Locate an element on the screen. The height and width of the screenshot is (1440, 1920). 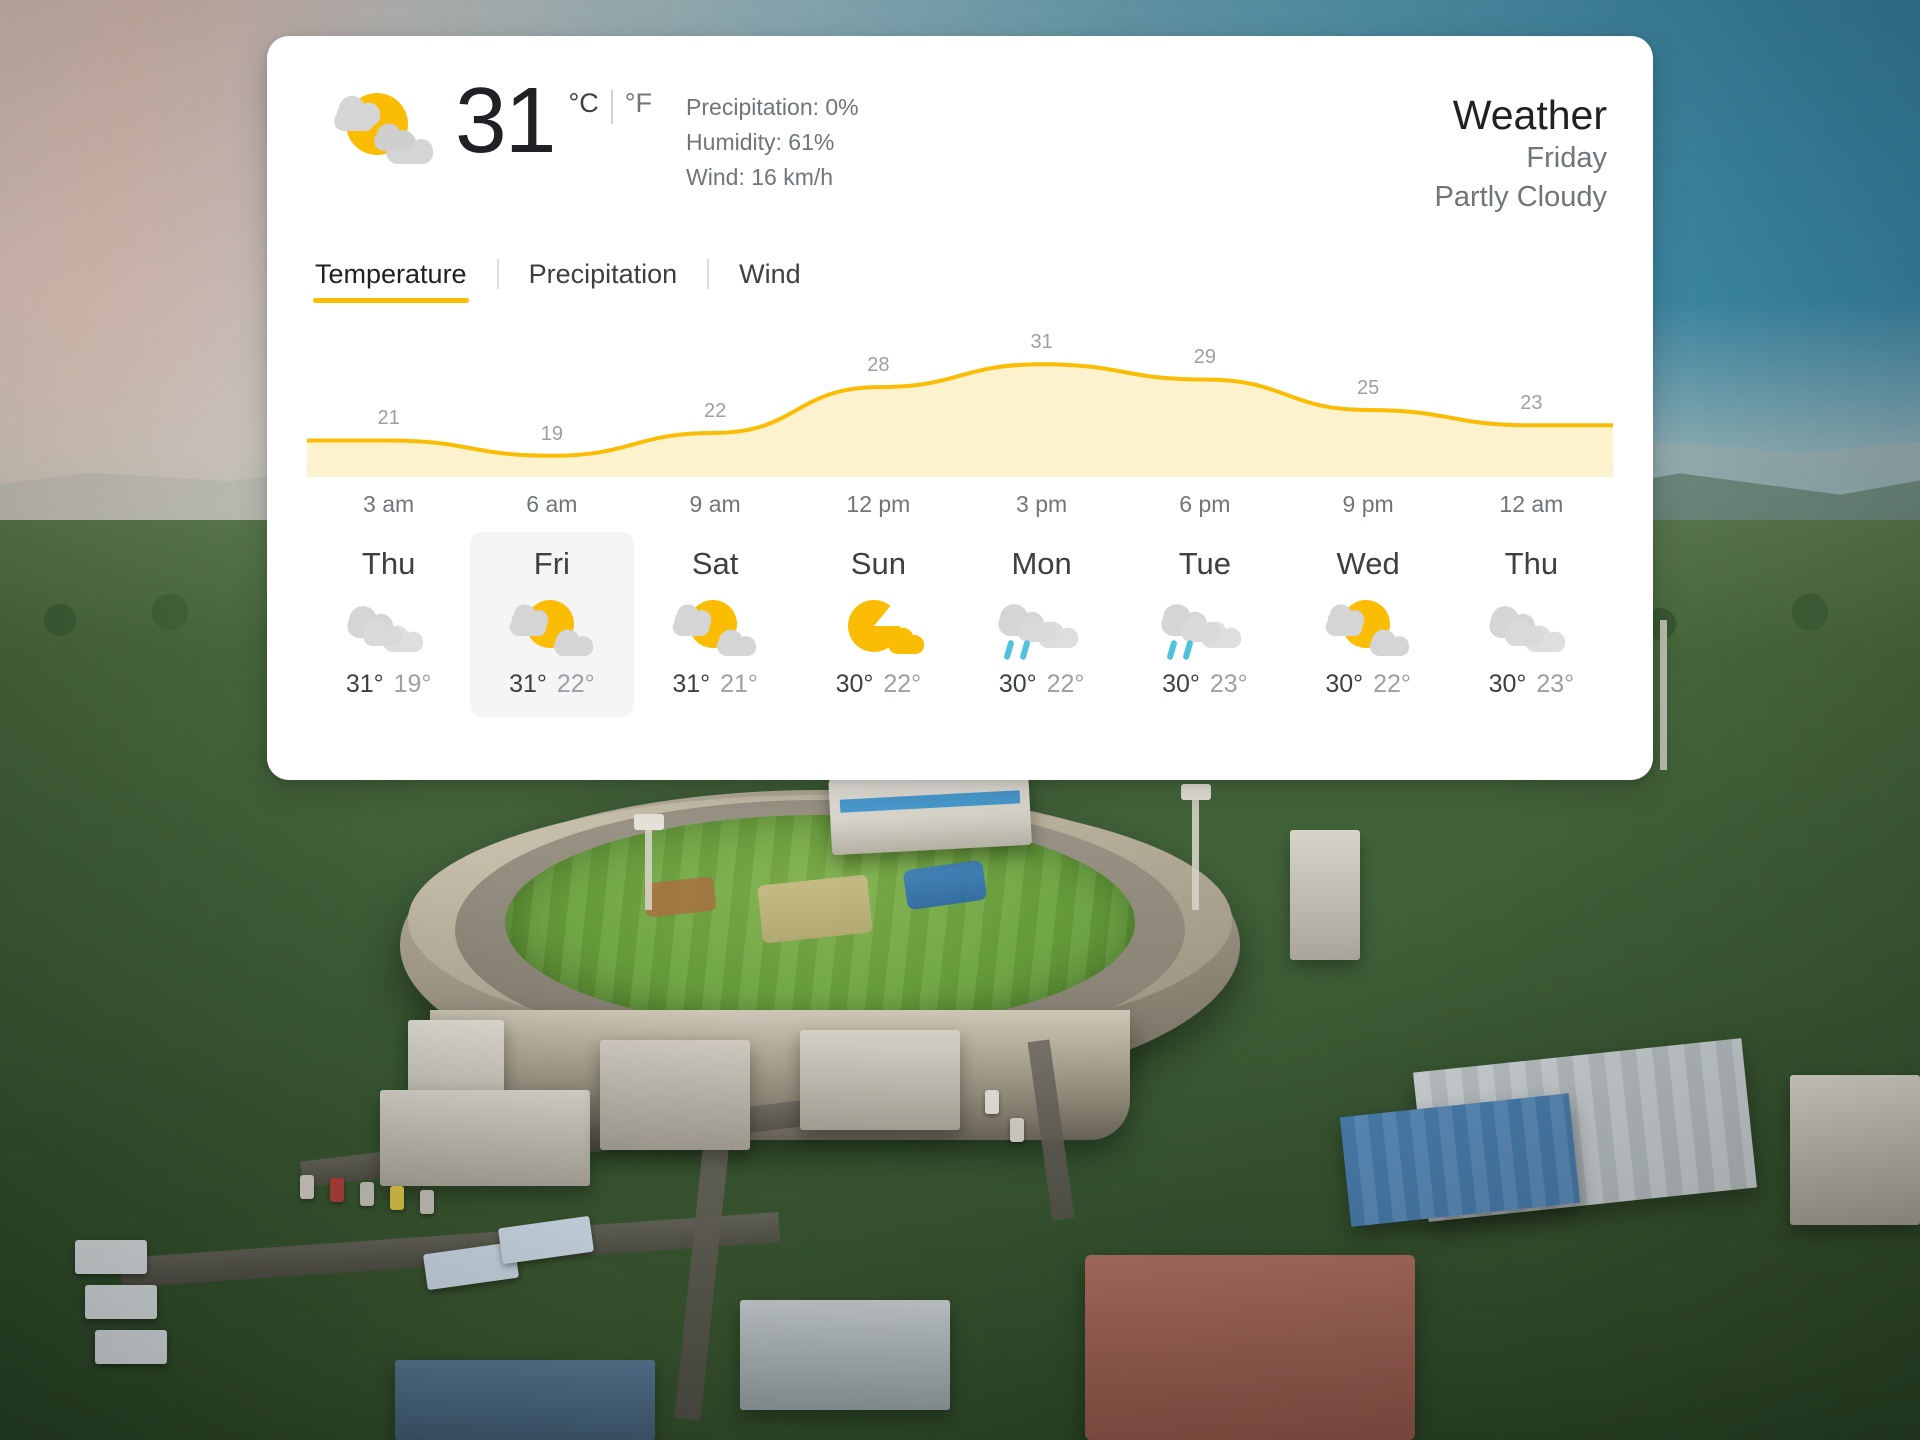
forecast-day-sun-3: Sun 30° 22° is located at coordinates (878, 624).